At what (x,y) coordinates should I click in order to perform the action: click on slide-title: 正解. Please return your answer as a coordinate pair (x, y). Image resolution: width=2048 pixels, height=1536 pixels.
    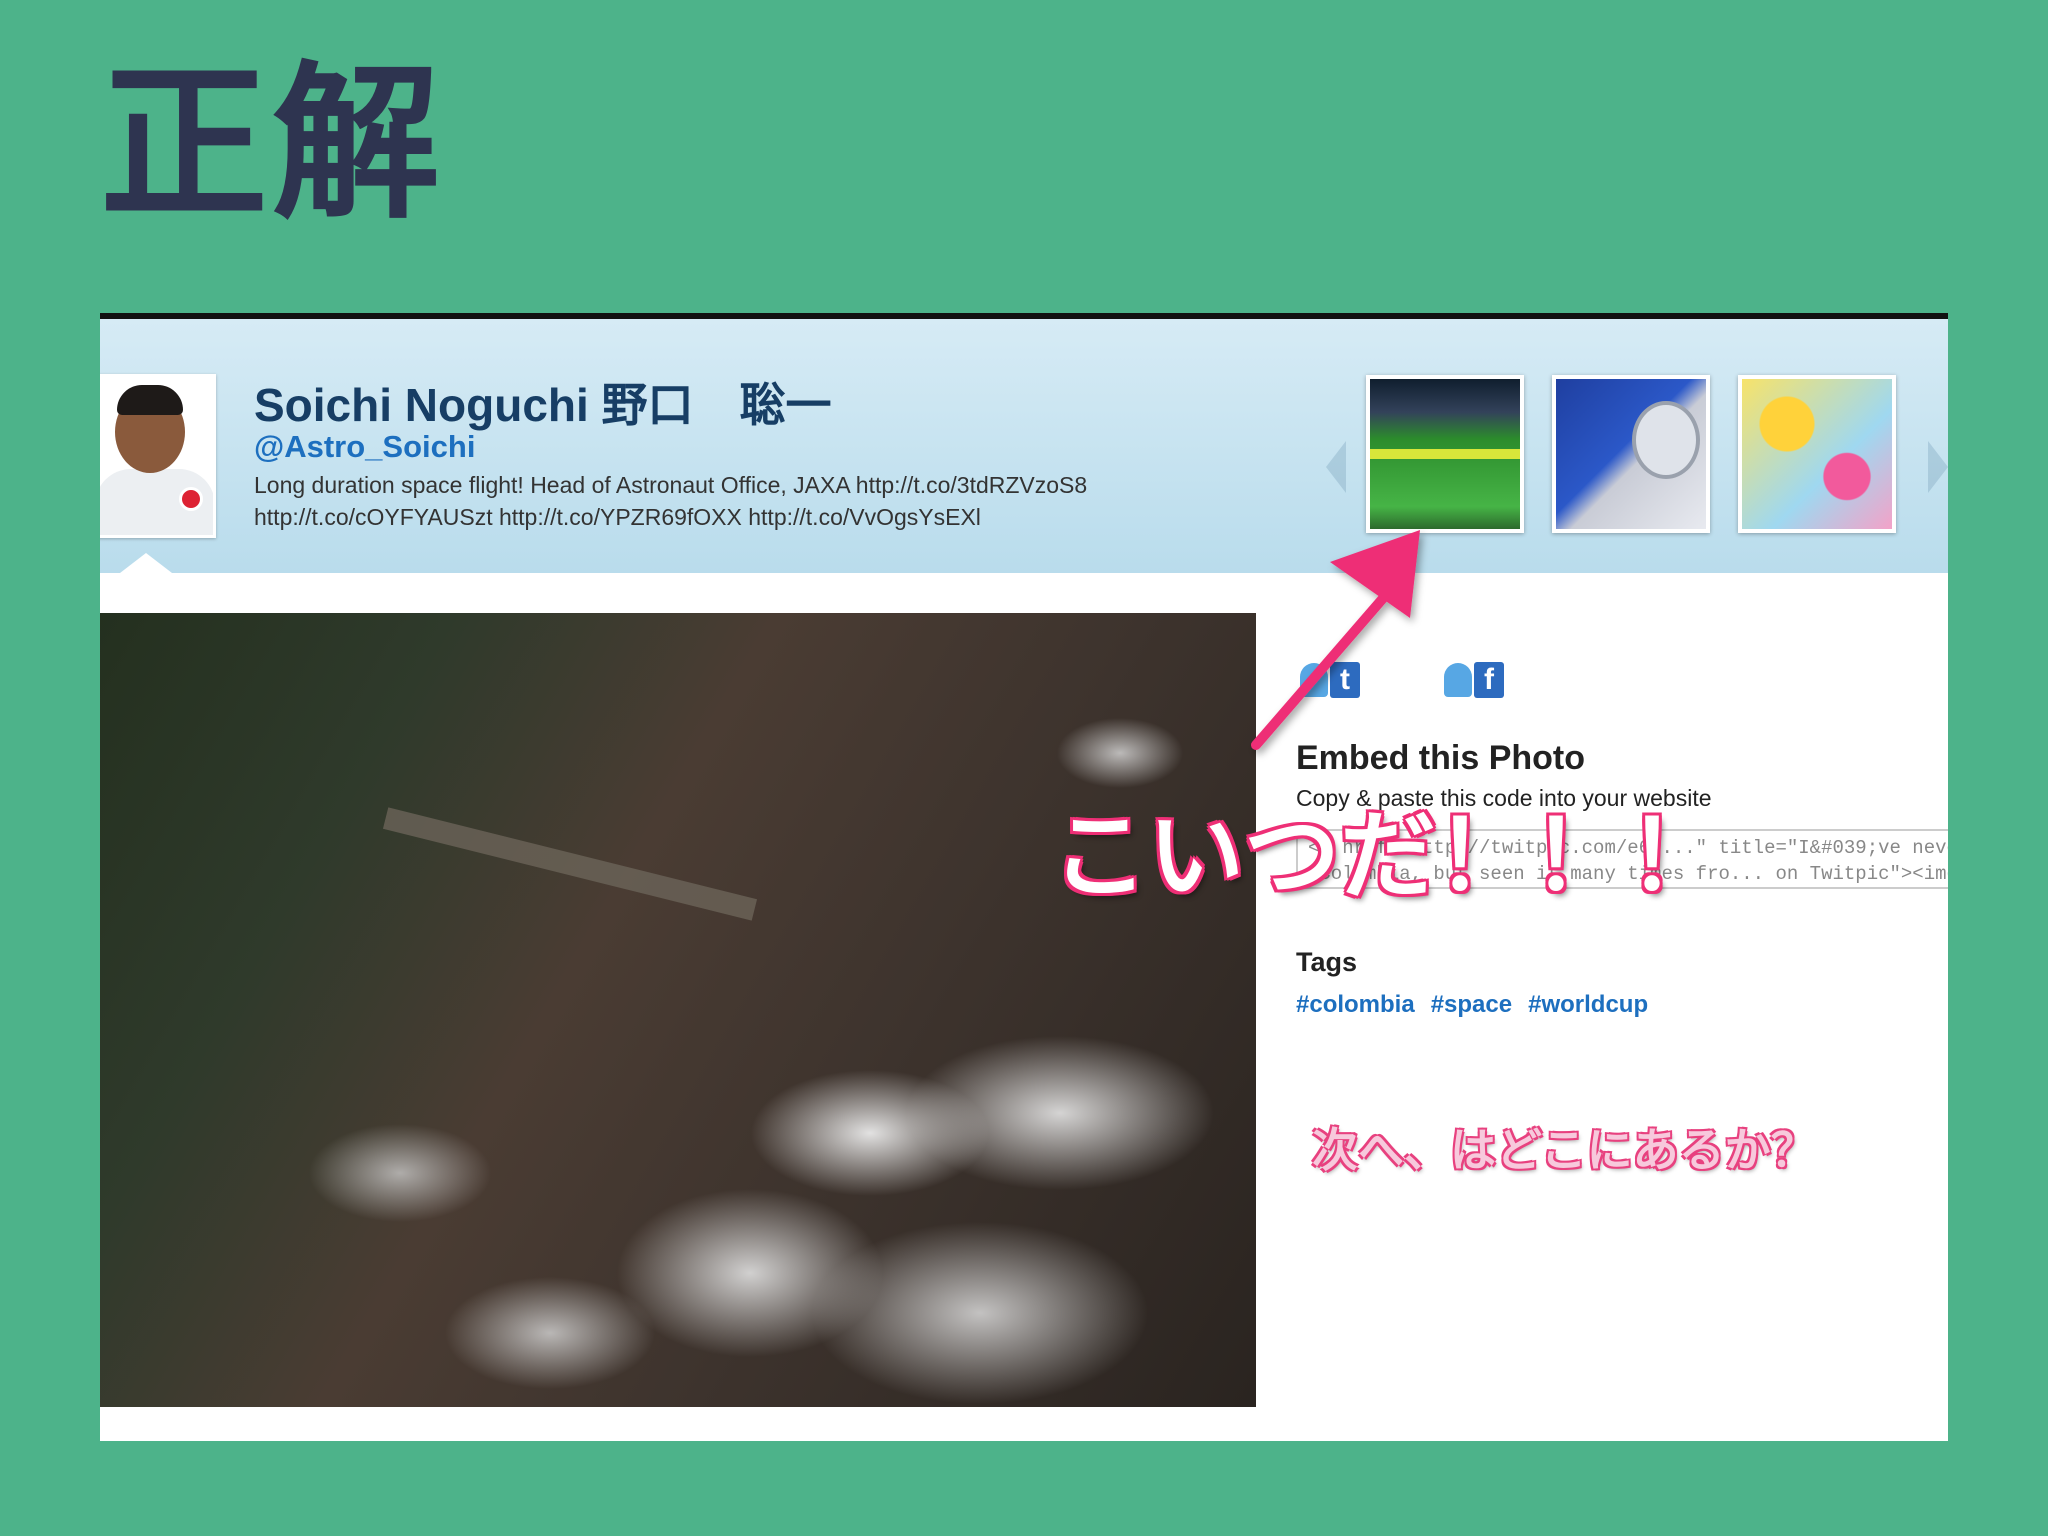
    Looking at the image, I should click on (272, 144).